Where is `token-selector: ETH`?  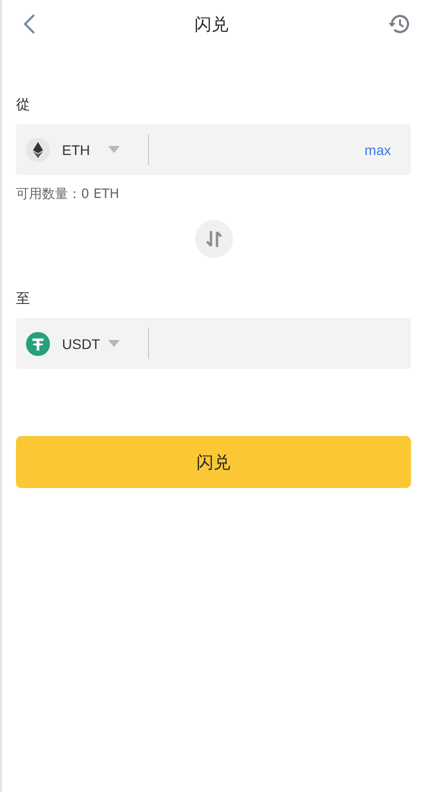
token-selector: ETH is located at coordinates (87, 150).